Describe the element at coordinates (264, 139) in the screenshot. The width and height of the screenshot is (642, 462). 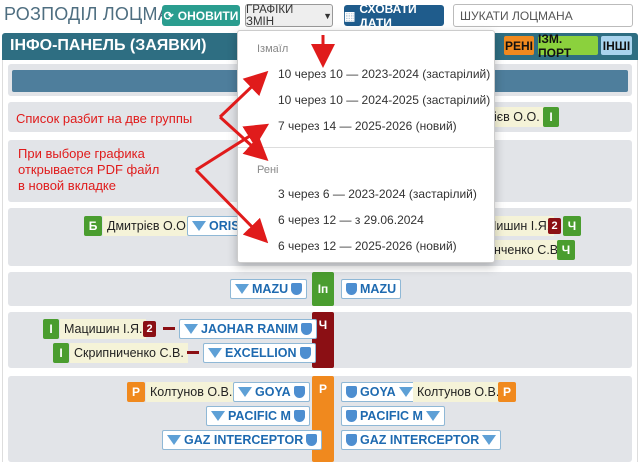
I see `annotation-arrows` at that location.